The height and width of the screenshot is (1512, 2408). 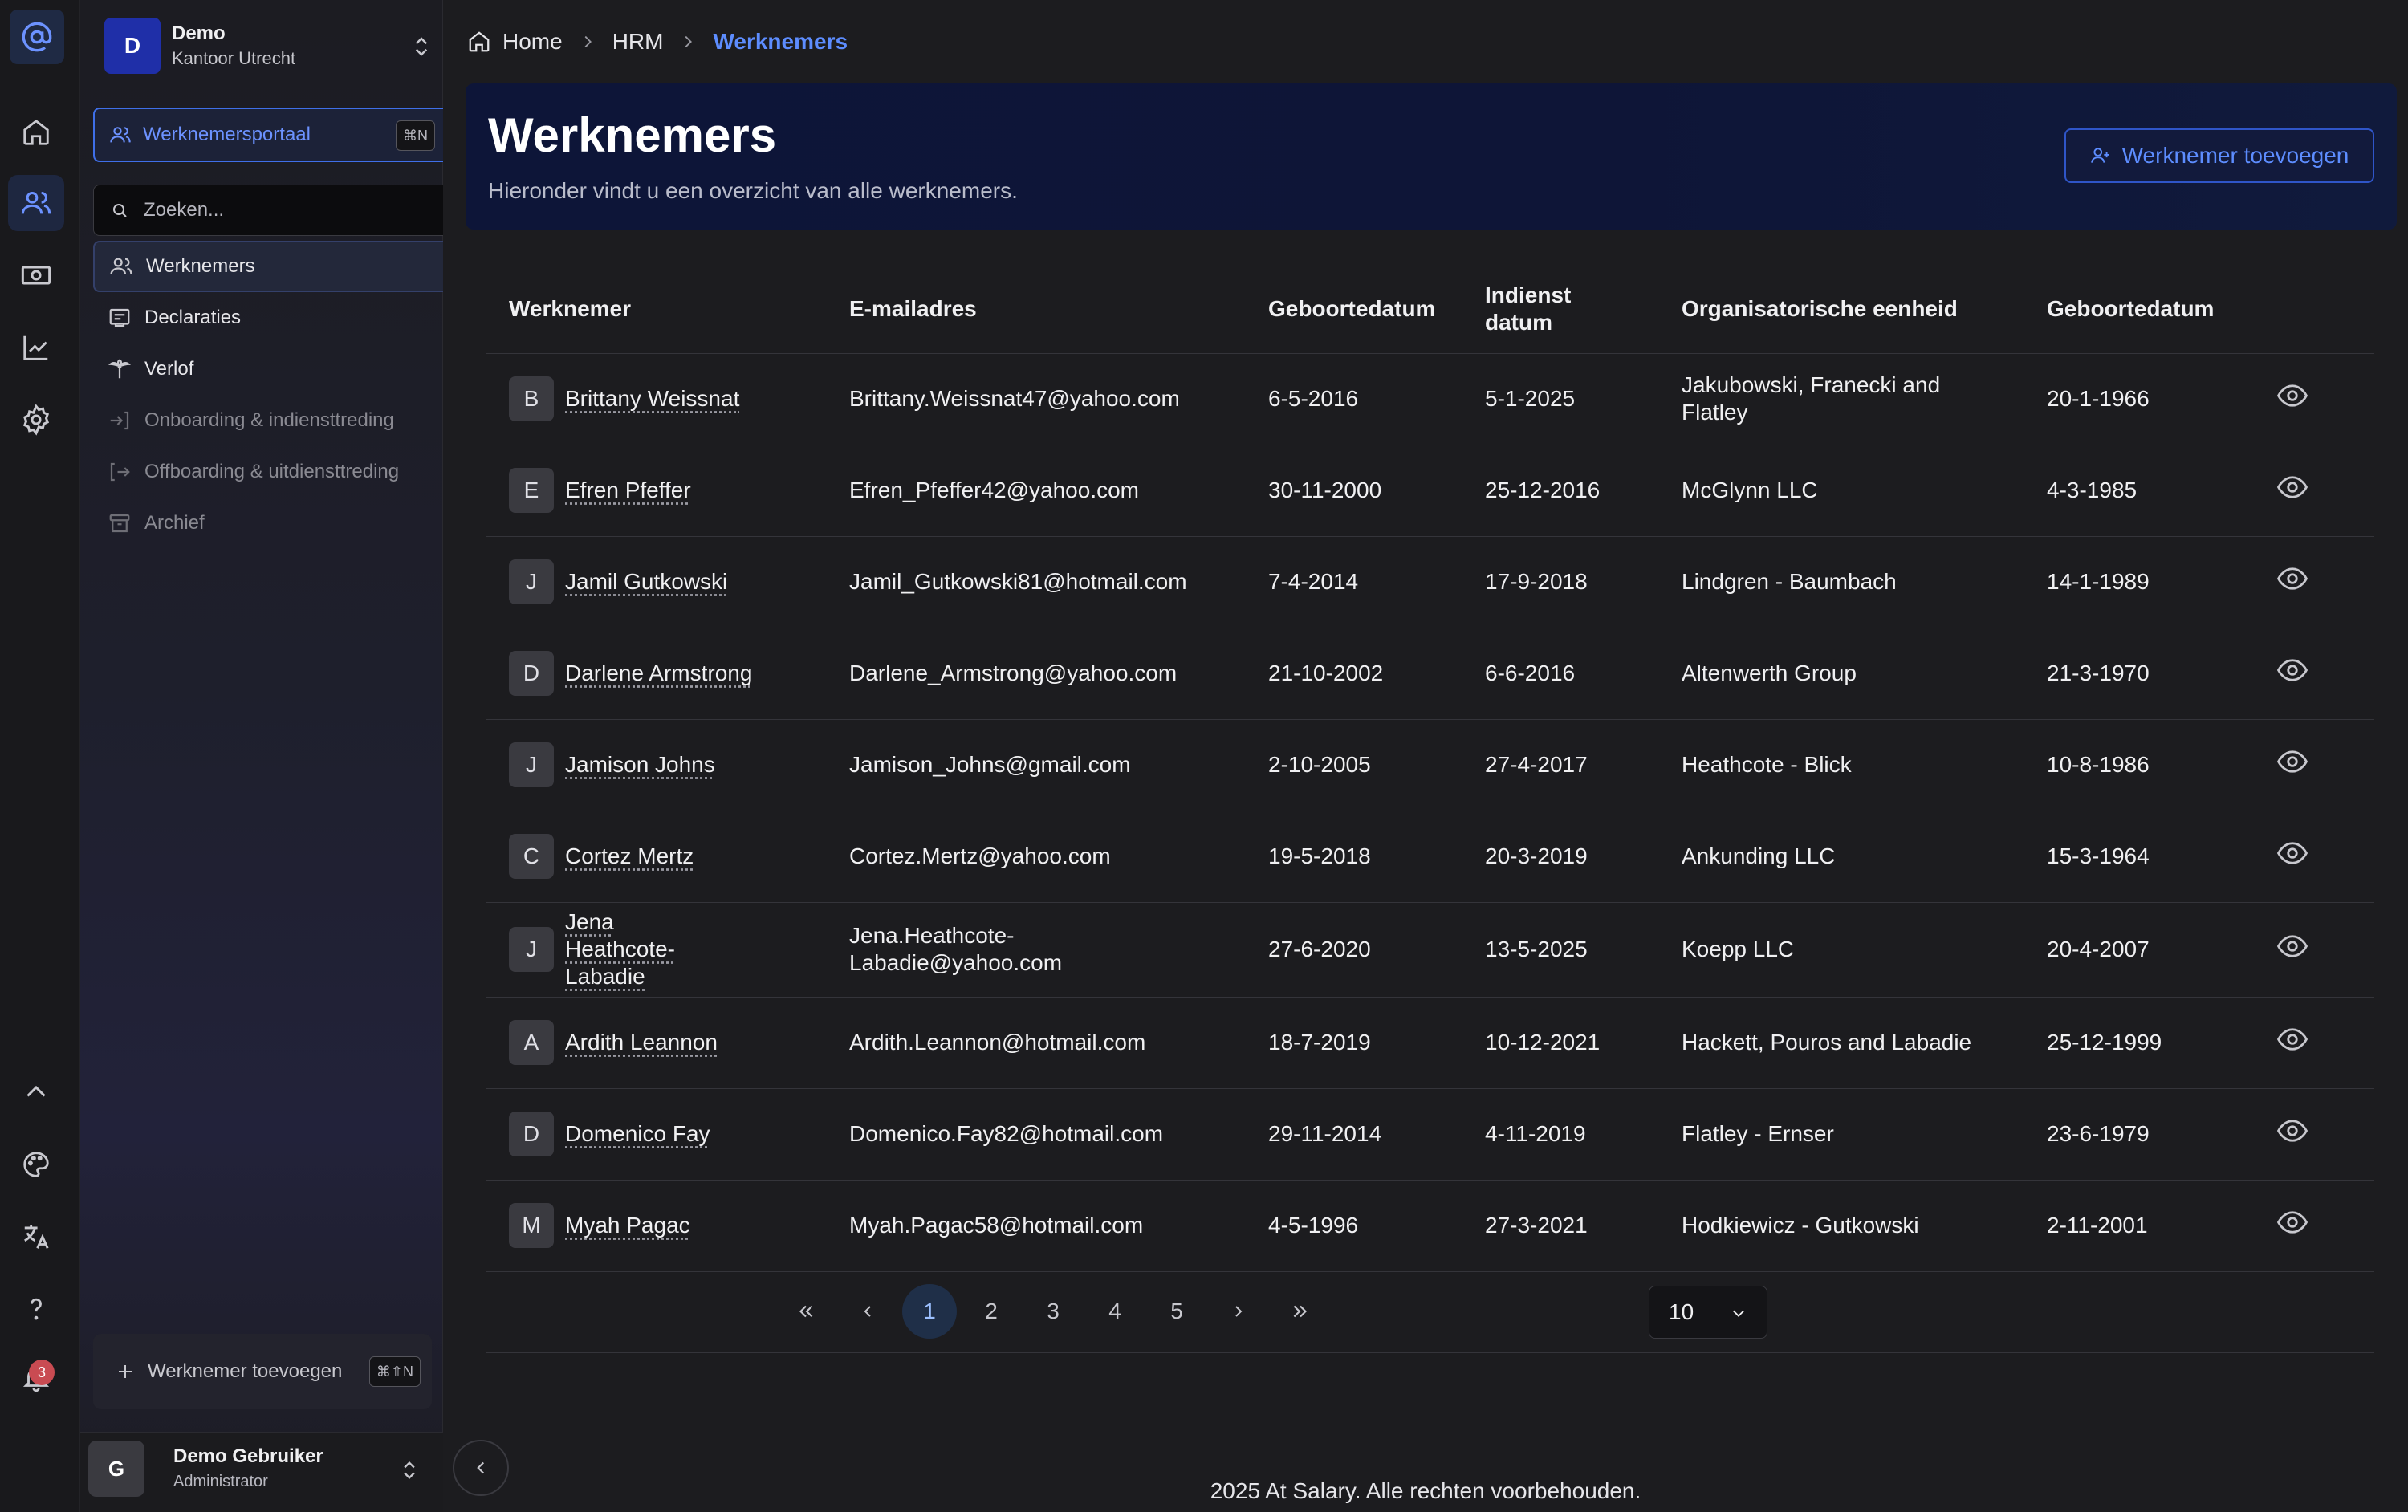 What do you see at coordinates (2138, 950) in the screenshot?
I see `cell-birthdate-2: 20-4-2007` at bounding box center [2138, 950].